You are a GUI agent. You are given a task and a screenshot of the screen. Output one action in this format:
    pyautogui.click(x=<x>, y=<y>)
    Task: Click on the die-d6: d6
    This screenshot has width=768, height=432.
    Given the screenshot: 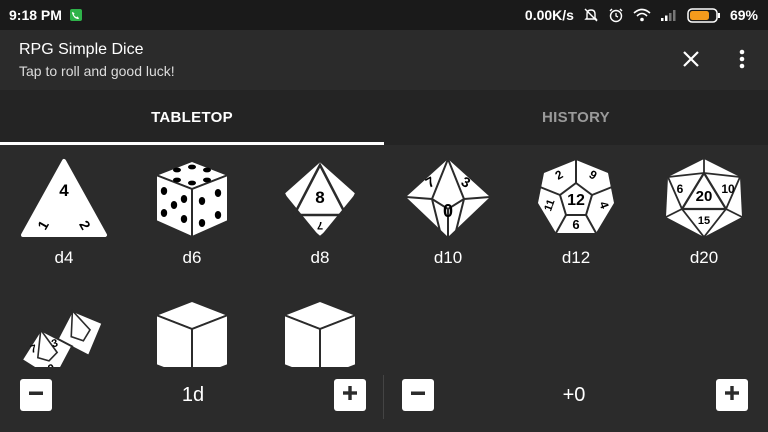 What is the action you would take?
    pyautogui.click(x=192, y=210)
    